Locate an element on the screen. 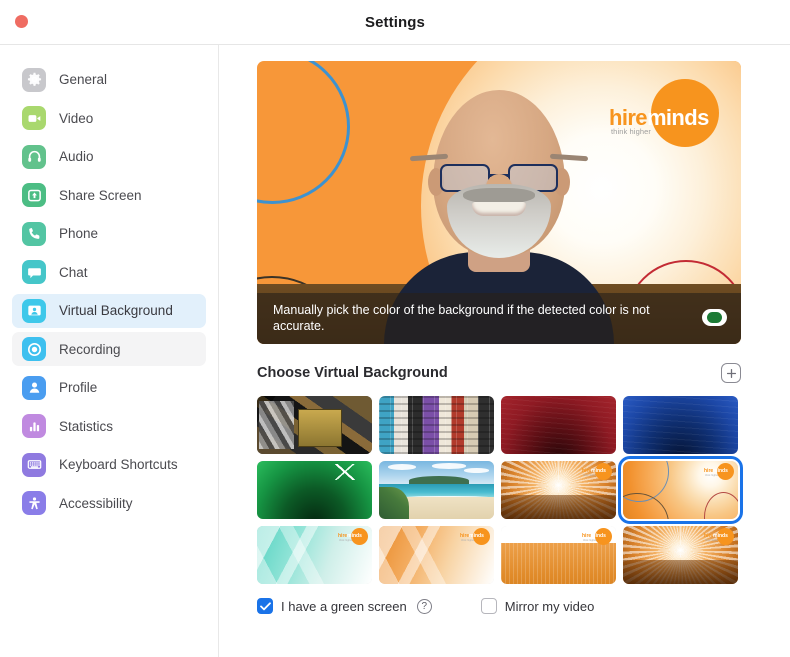  sidebar-item-label: Video is located at coordinates (76, 118).